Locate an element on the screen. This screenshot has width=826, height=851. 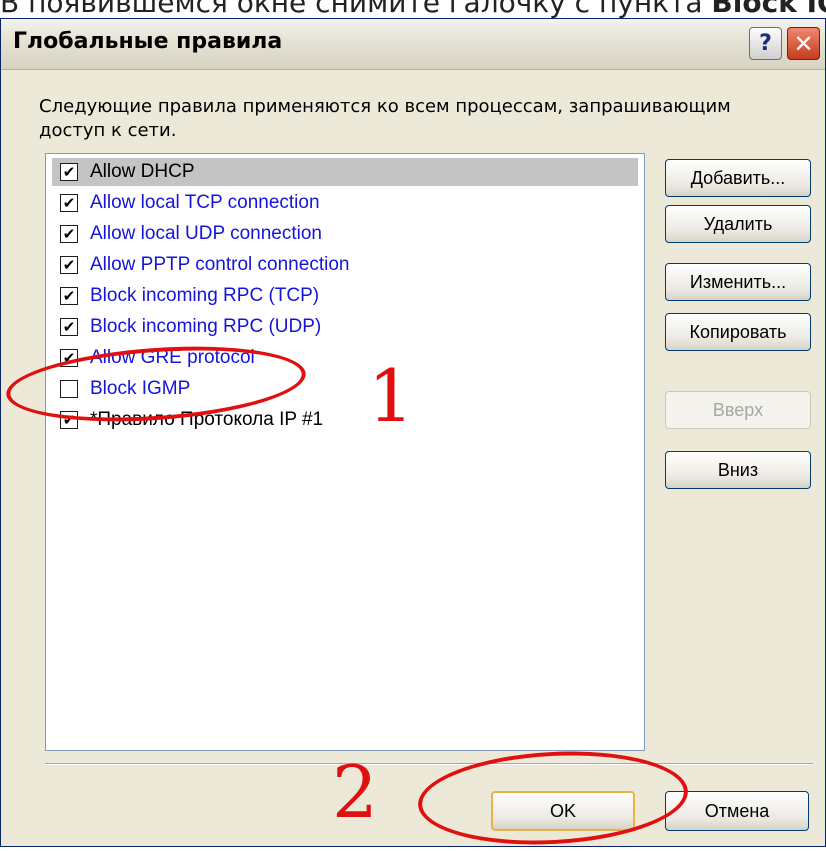
annotation-marker-1: 1 is located at coordinates (391, 396).